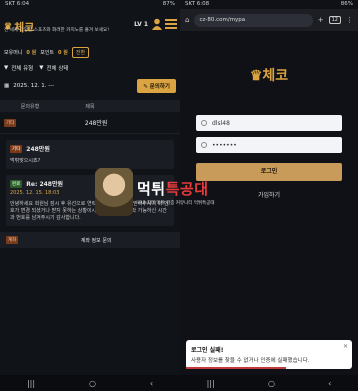 The height and width of the screenshot is (391, 358). What do you see at coordinates (253, 20) in the screenshot?
I see `address-bar: cz-80.com/mypa` at bounding box center [253, 20].